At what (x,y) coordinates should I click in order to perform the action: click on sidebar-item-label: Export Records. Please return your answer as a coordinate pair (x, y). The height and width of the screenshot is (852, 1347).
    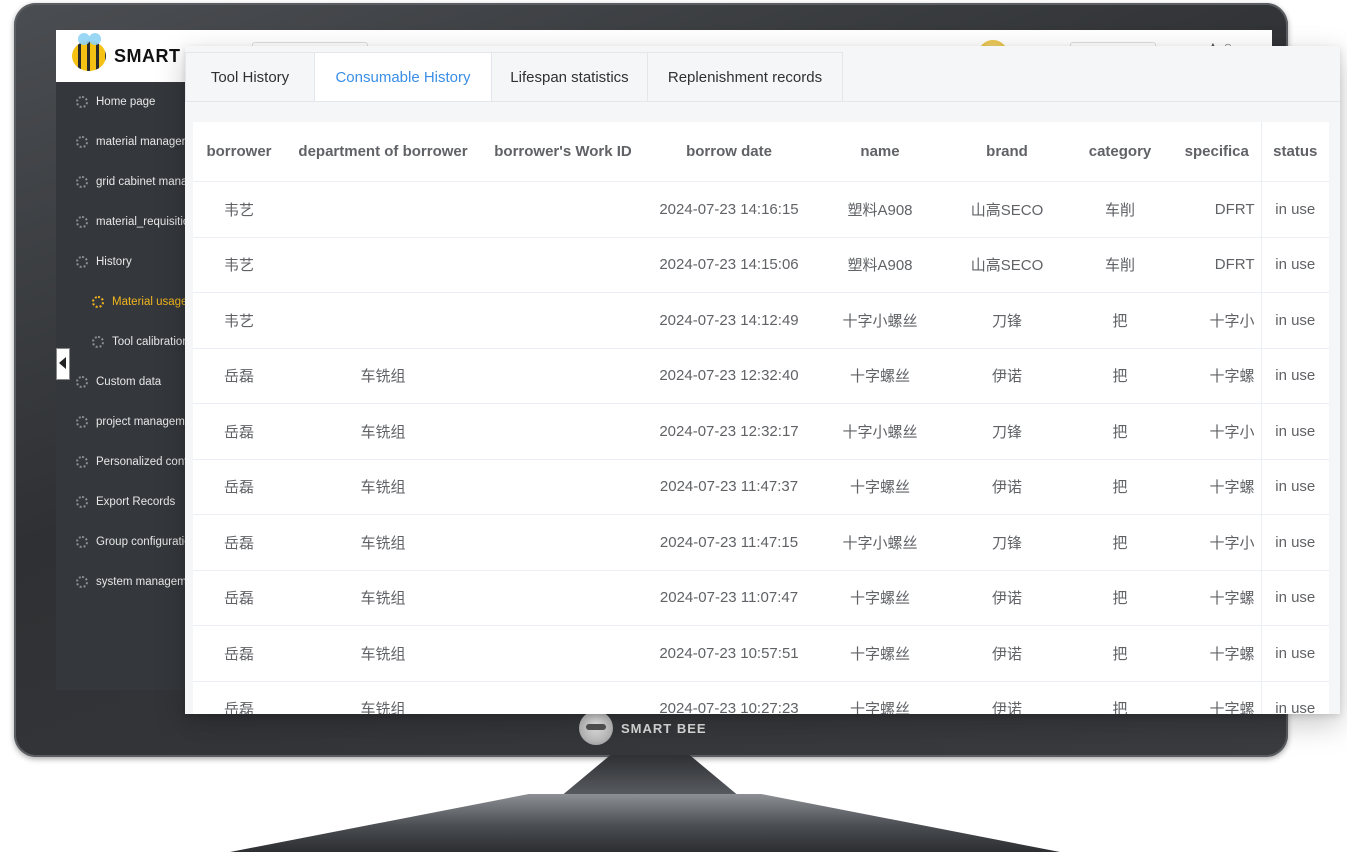
    Looking at the image, I should click on (136, 502).